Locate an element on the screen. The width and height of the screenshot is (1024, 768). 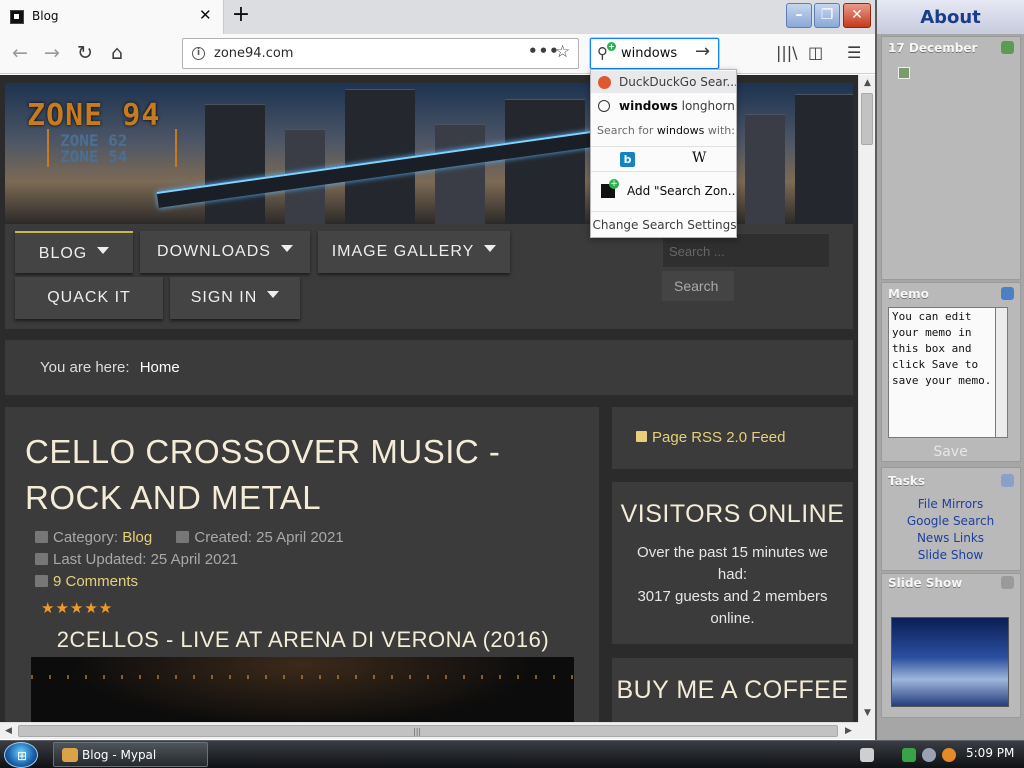
bookmark-star-icon: ☆ is located at coordinates (562, 52).